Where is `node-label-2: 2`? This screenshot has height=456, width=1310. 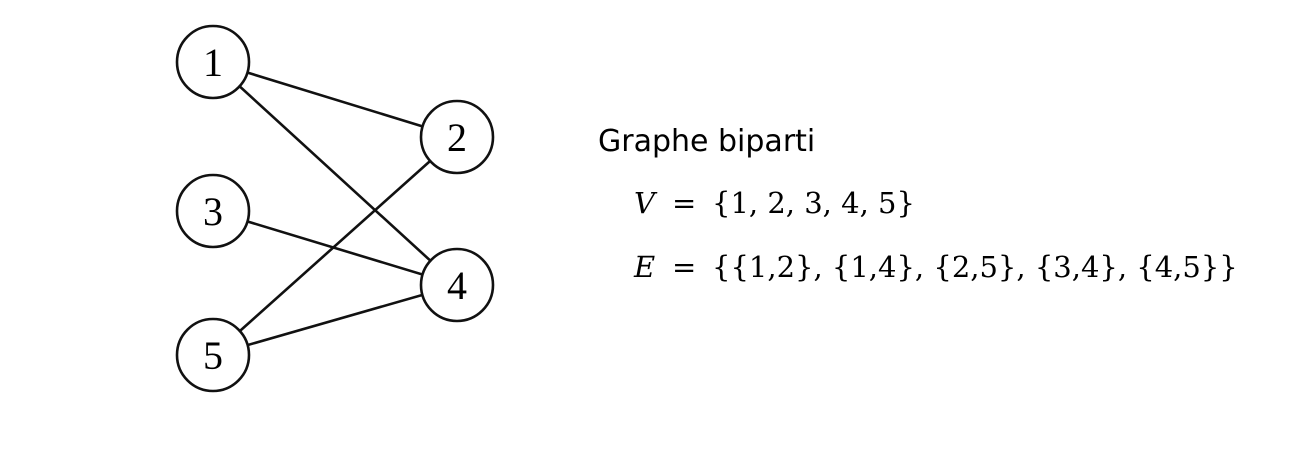 node-label-2: 2 is located at coordinates (457, 137).